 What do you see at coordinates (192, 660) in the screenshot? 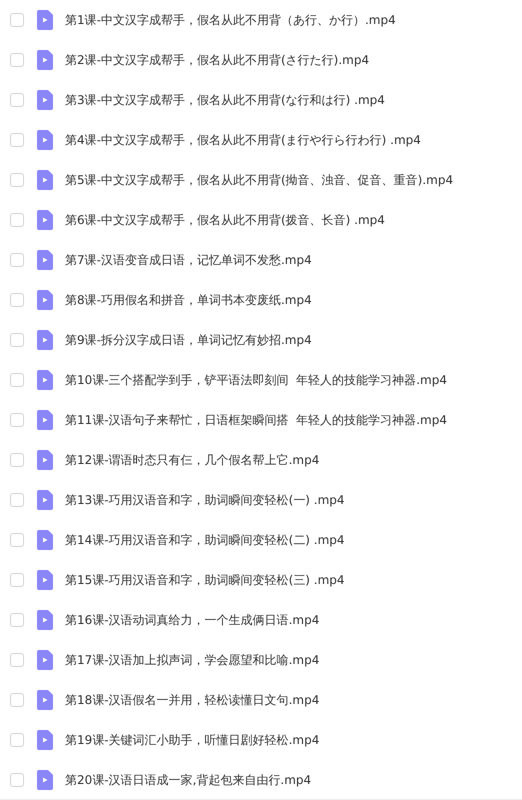
I see `file-name: 第17课-汉语加上拟声词，学会愿望和比喻.mp4` at bounding box center [192, 660].